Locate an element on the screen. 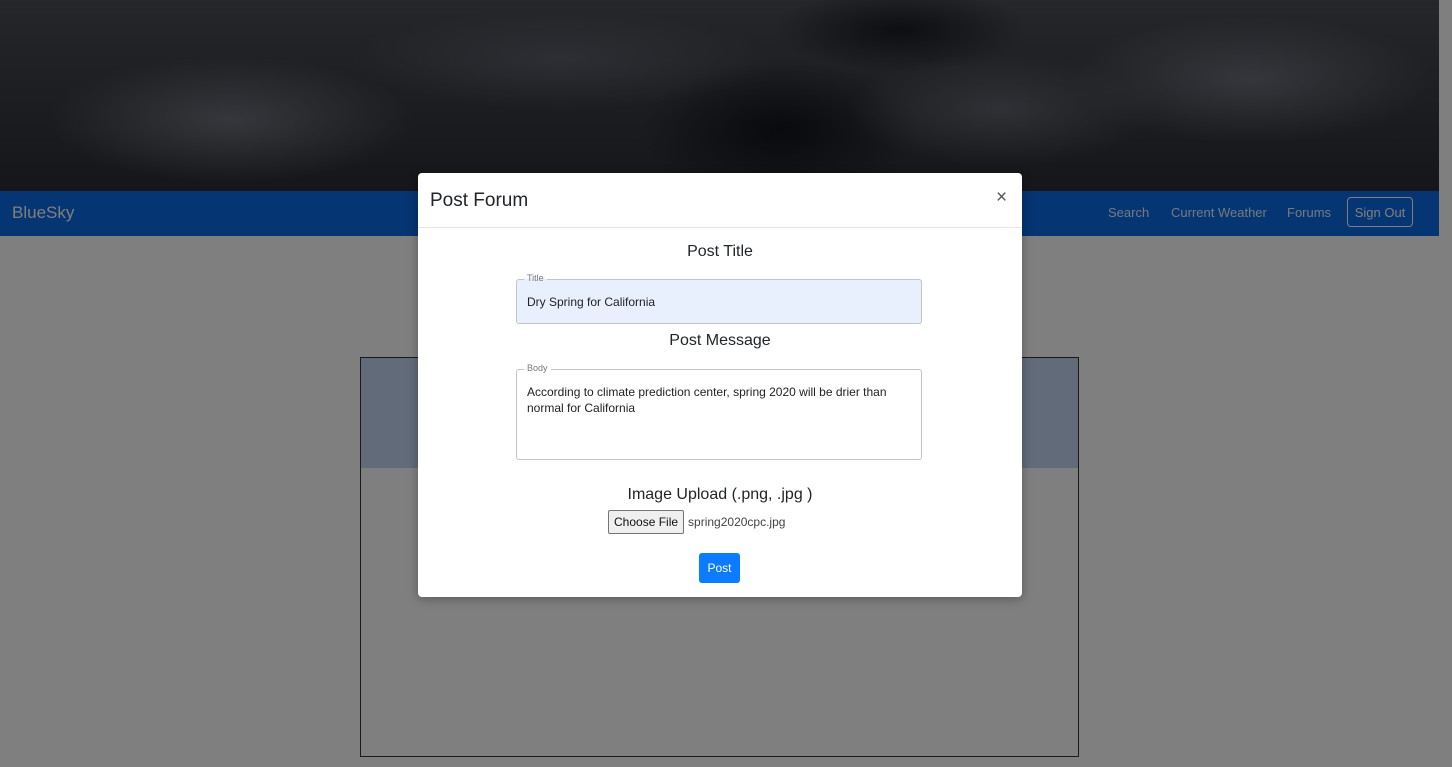  post-button: Post is located at coordinates (719, 568).